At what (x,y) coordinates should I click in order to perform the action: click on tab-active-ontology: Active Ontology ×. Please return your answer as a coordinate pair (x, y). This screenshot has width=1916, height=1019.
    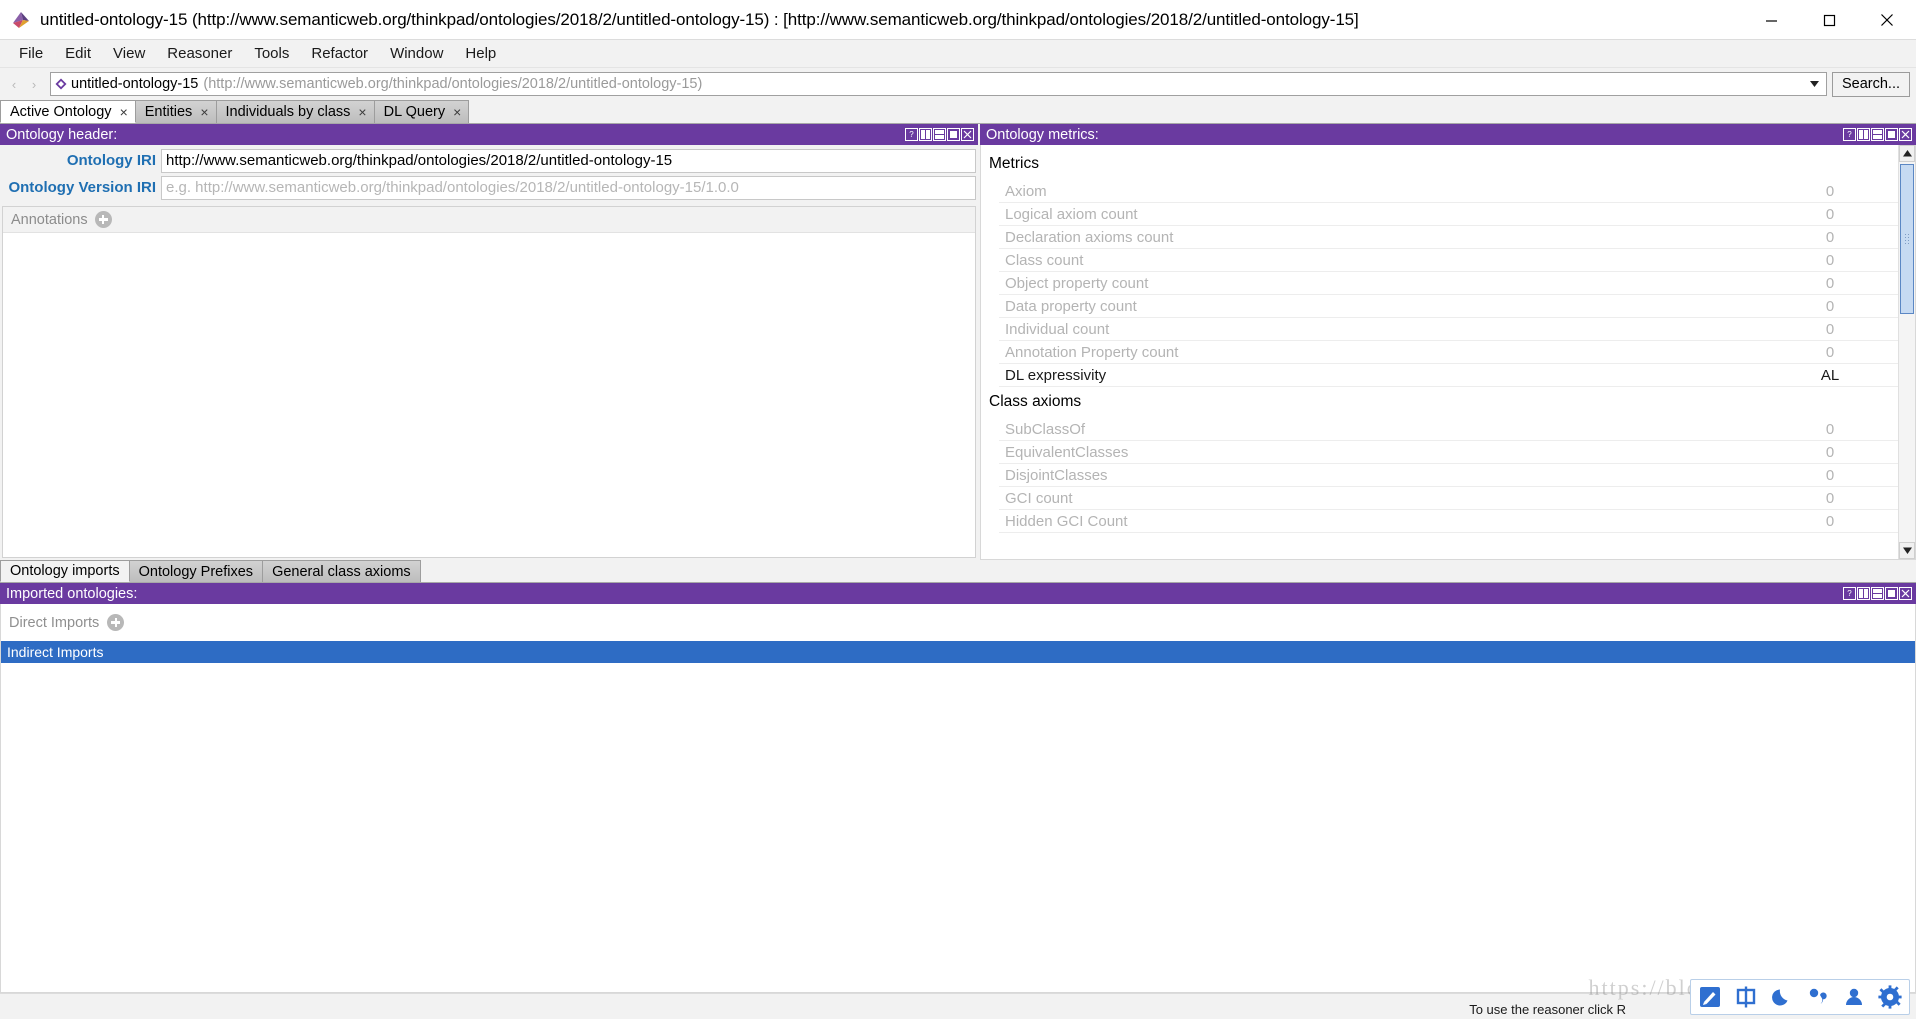
    Looking at the image, I should click on (68, 111).